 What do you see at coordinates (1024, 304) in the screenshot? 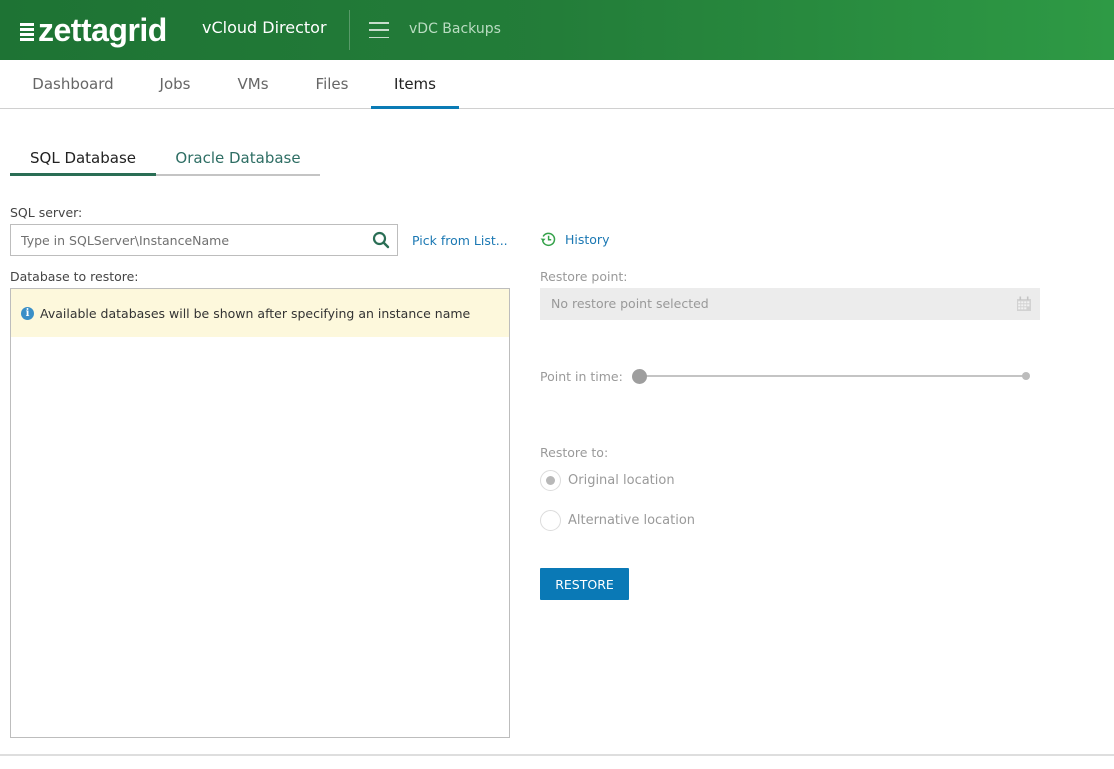
I see `calendar-icon` at bounding box center [1024, 304].